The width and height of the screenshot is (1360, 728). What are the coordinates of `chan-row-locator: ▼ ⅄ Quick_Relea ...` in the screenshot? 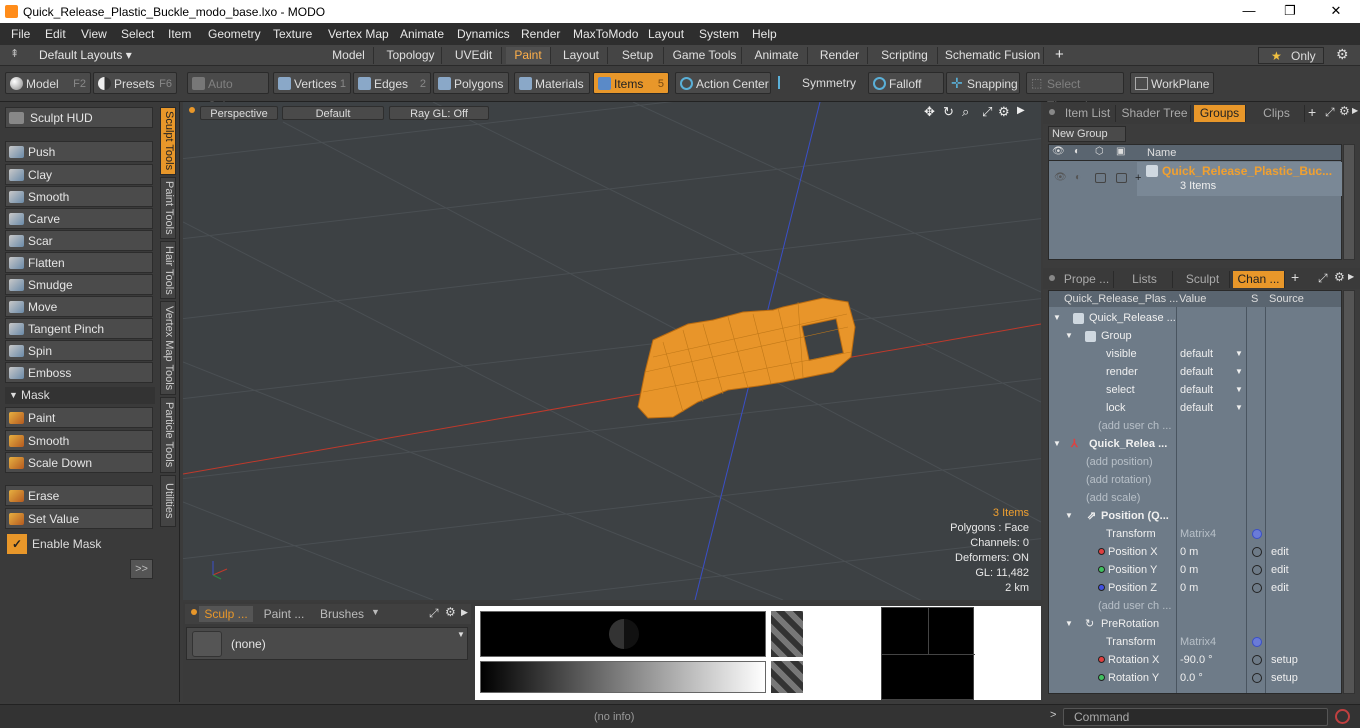 It's located at (1195, 444).